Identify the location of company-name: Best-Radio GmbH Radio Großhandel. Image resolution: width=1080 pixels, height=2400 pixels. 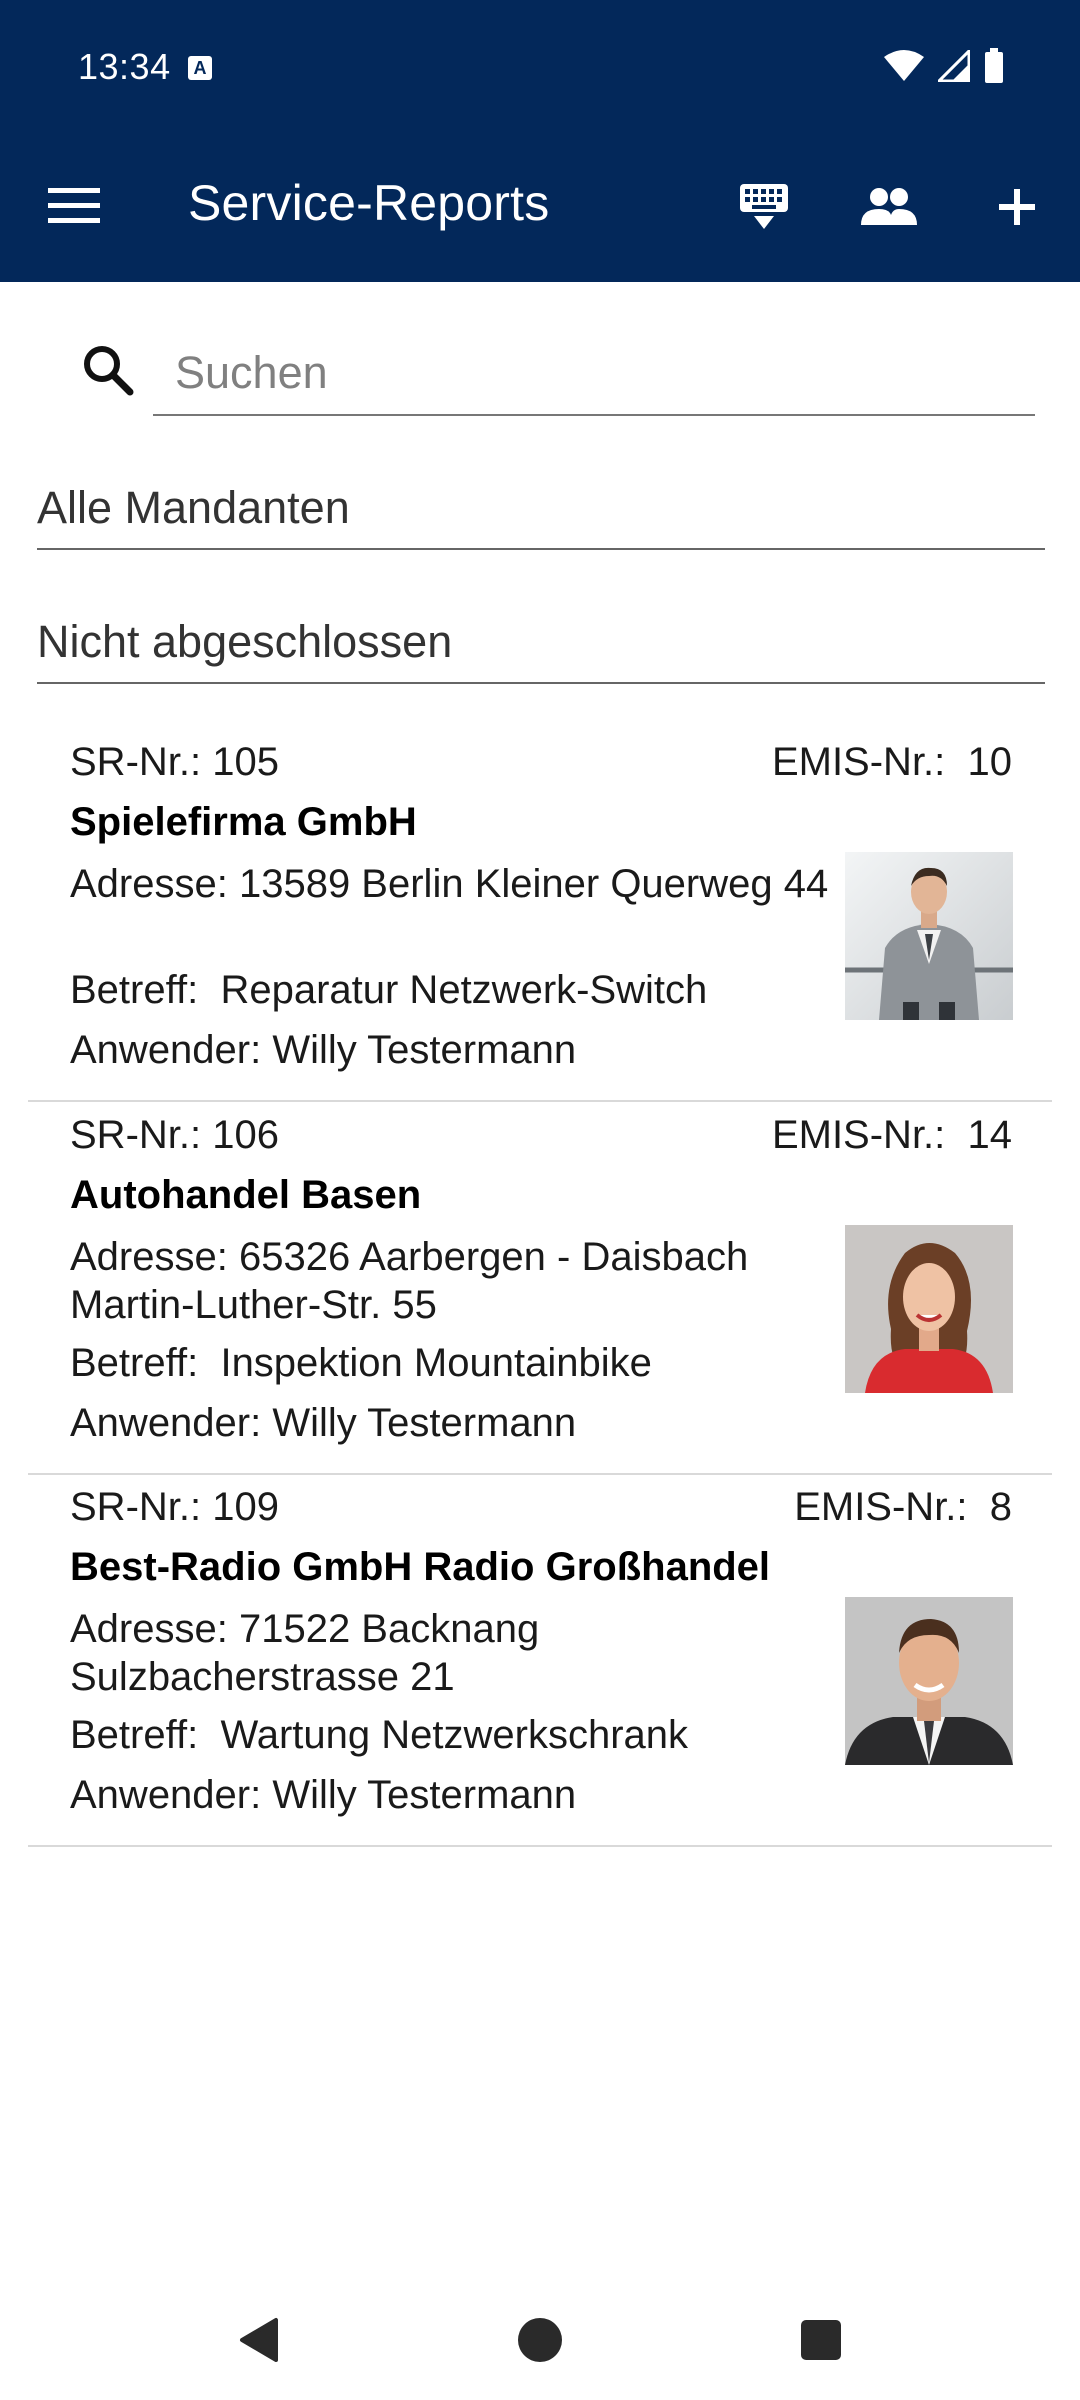
(420, 1567).